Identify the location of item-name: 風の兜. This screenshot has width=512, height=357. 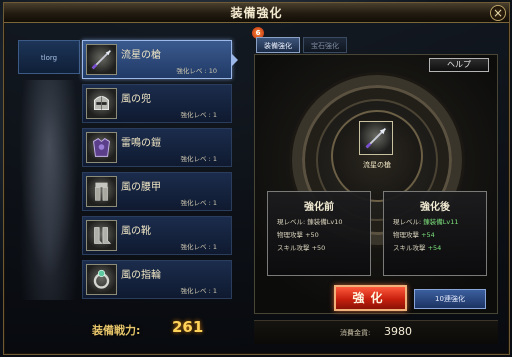
(136, 99).